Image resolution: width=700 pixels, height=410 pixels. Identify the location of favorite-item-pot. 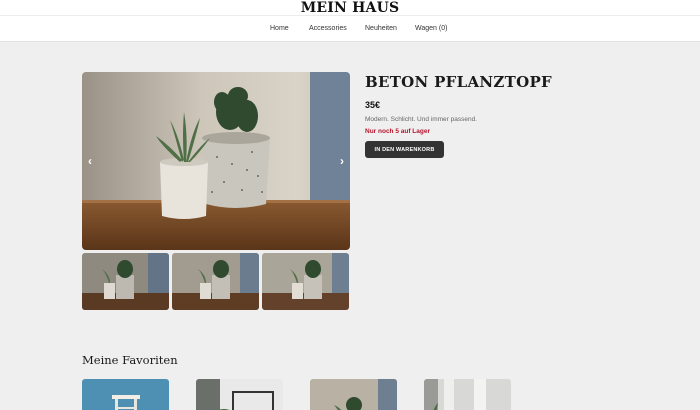
(353, 394).